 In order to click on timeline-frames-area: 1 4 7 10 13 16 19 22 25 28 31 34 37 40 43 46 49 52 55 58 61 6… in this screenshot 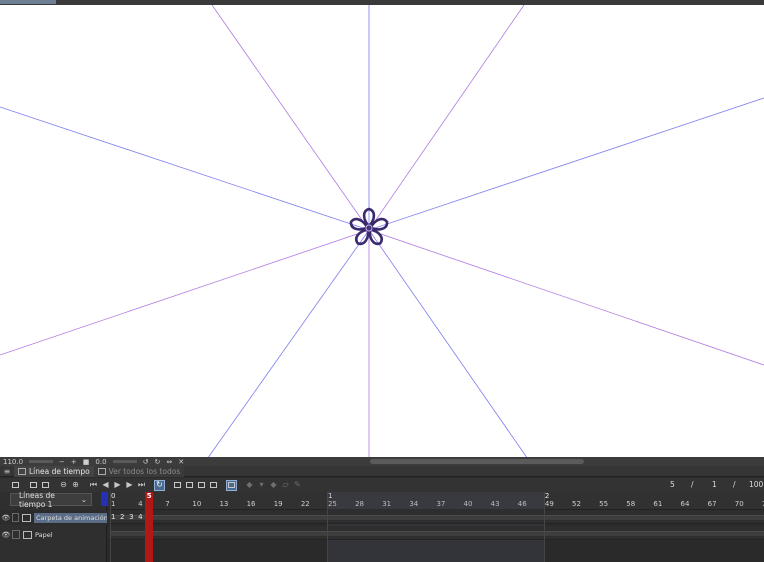, I will do `click(436, 527)`.